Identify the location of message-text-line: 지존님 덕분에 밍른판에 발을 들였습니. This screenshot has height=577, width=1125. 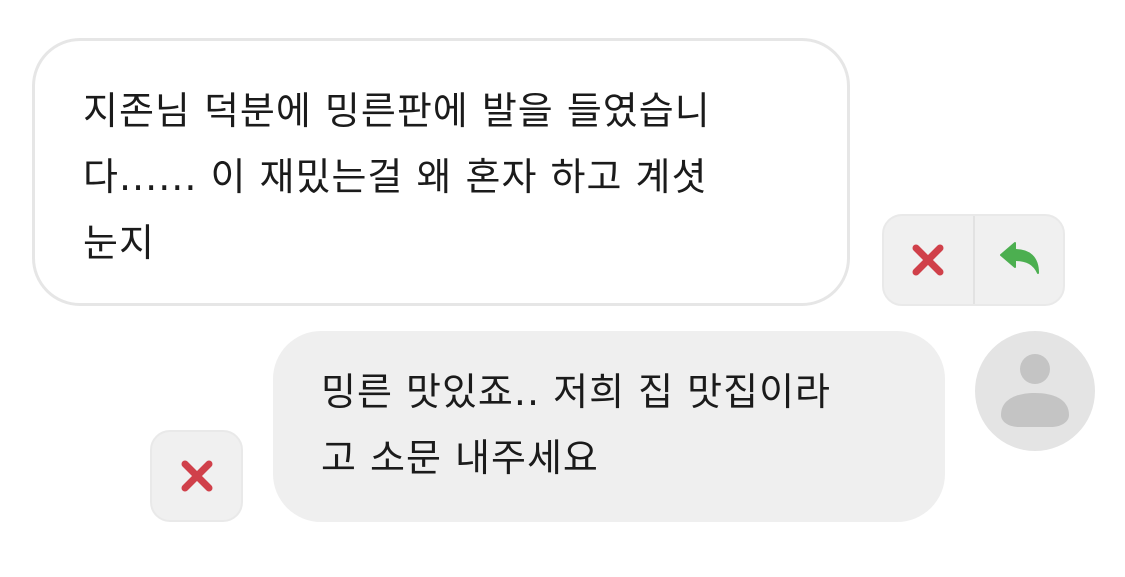
(397, 111).